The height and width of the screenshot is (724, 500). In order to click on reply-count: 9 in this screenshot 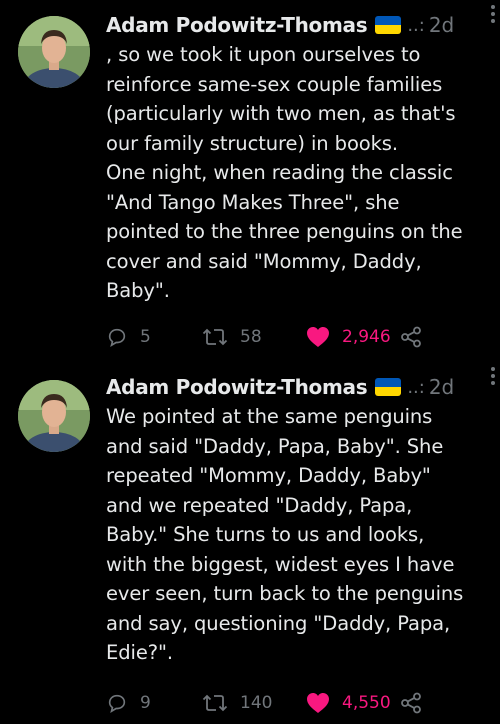, I will do `click(145, 703)`.